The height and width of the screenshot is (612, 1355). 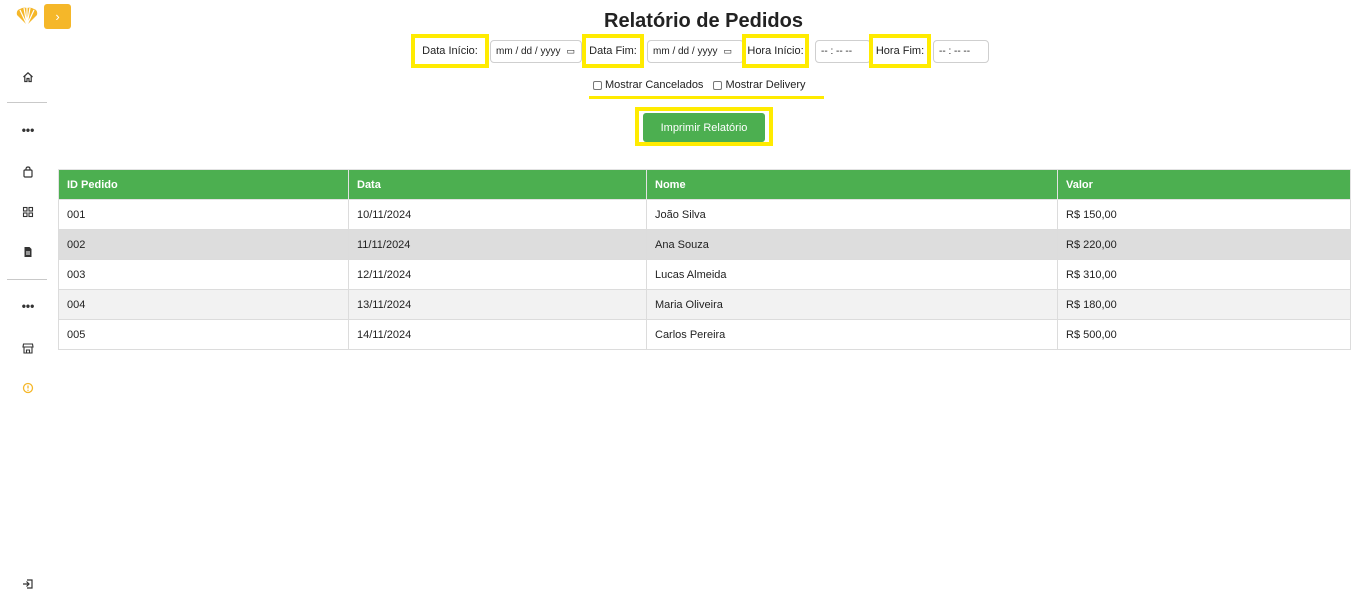 I want to click on data-inicio-label: Data Início:, so click(x=450, y=51).